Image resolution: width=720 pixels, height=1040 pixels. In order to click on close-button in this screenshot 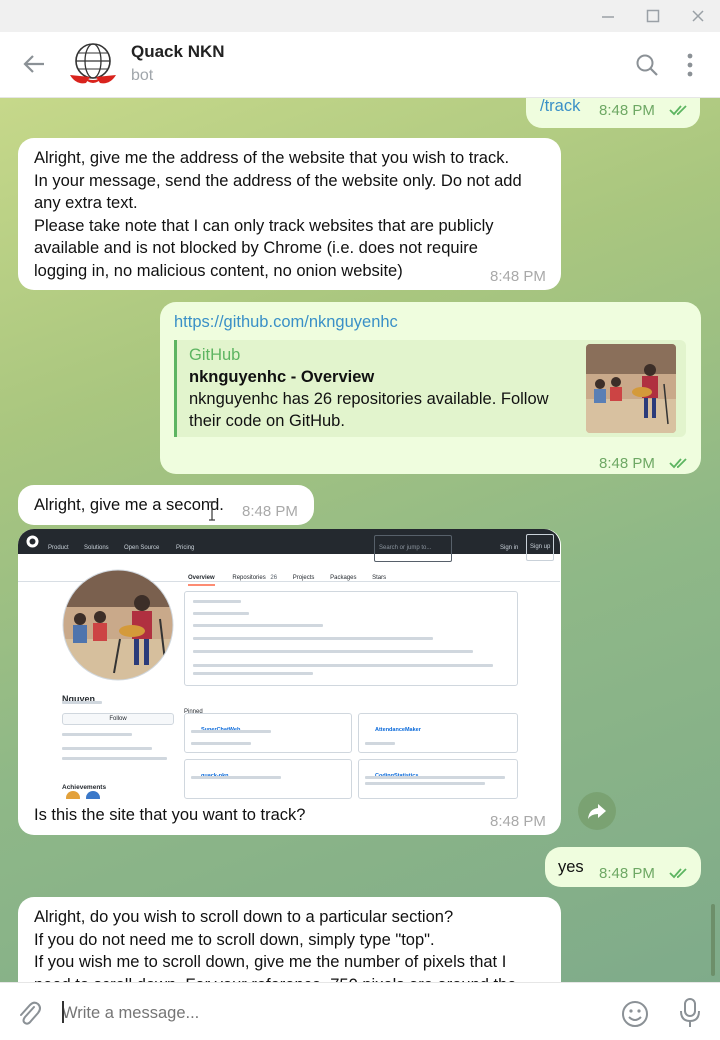, I will do `click(698, 16)`.